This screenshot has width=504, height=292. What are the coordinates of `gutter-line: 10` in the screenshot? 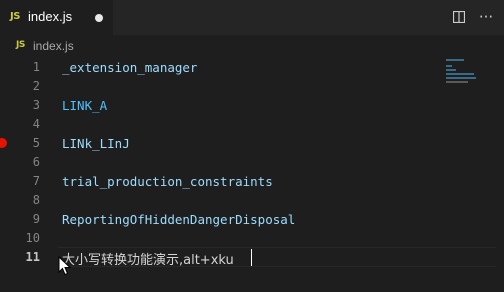 It's located at (29, 239).